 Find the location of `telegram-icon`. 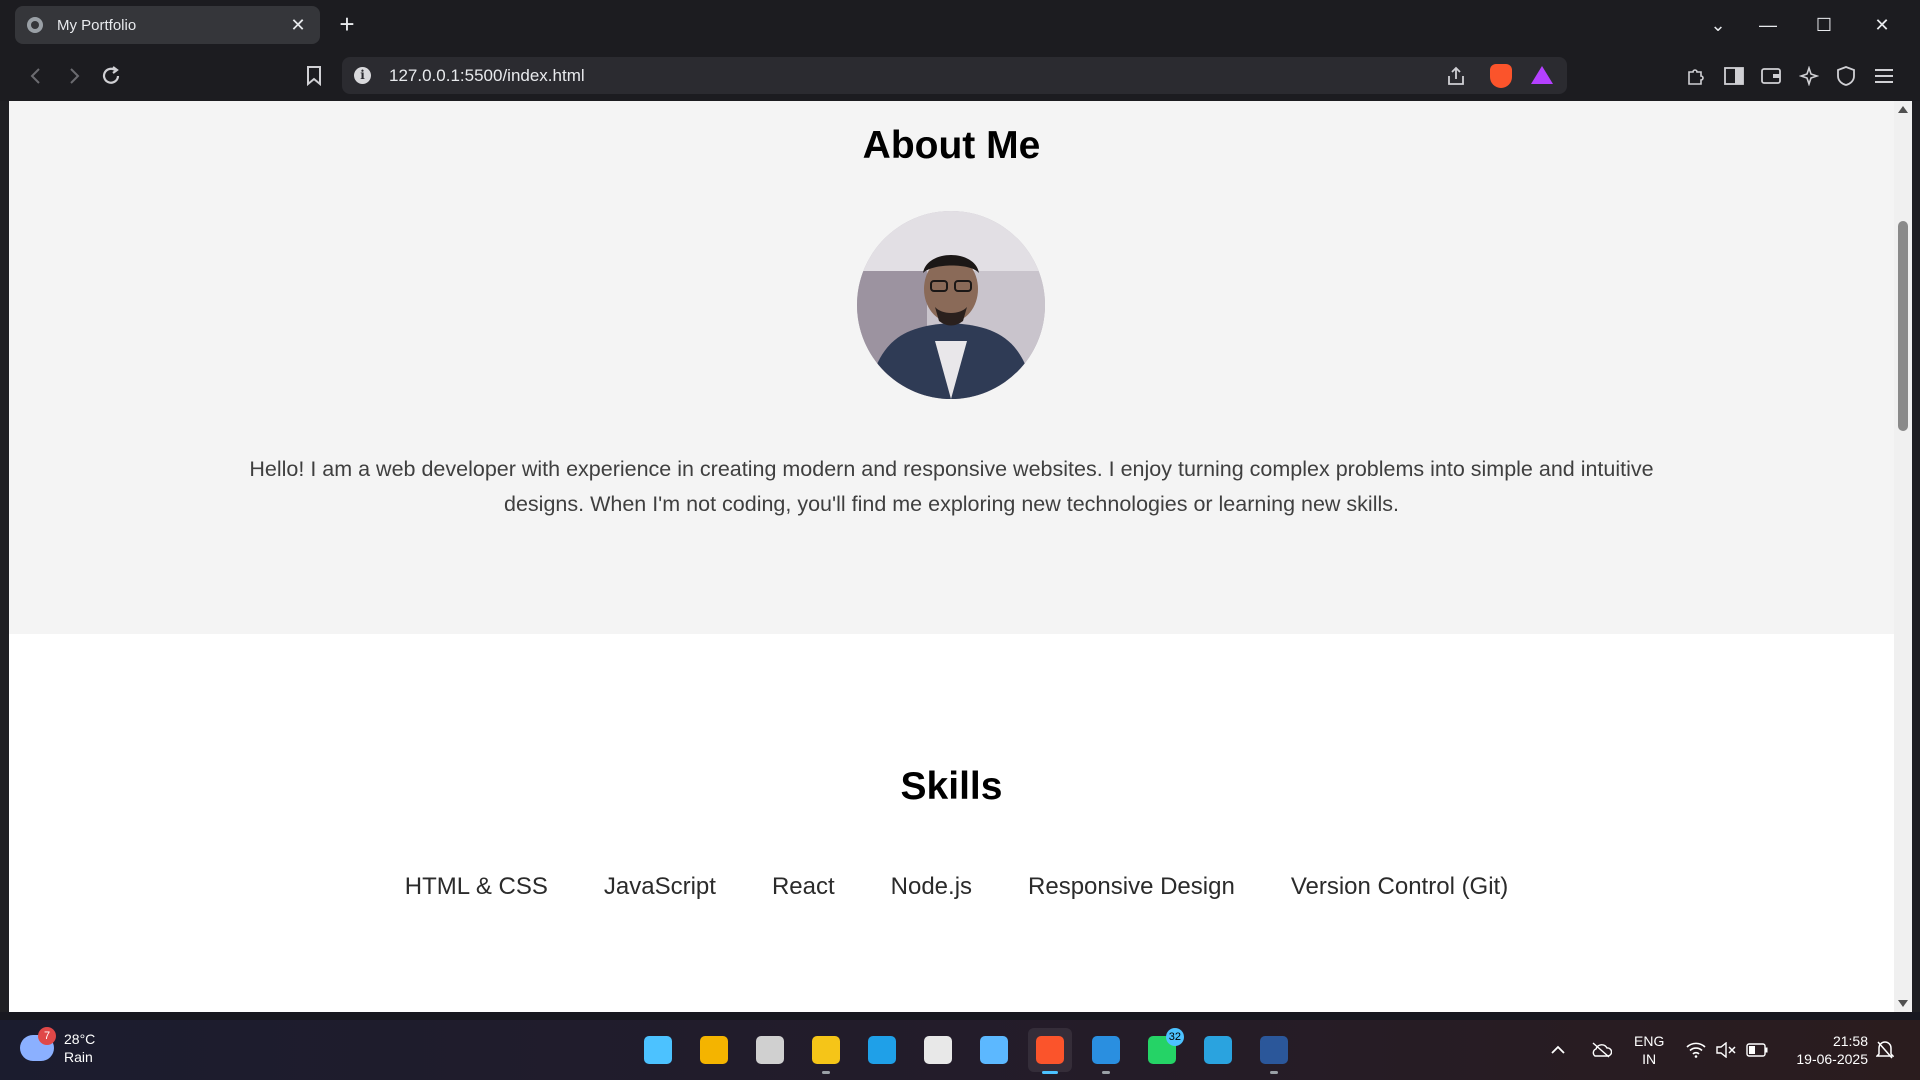

telegram-icon is located at coordinates (1218, 1050).